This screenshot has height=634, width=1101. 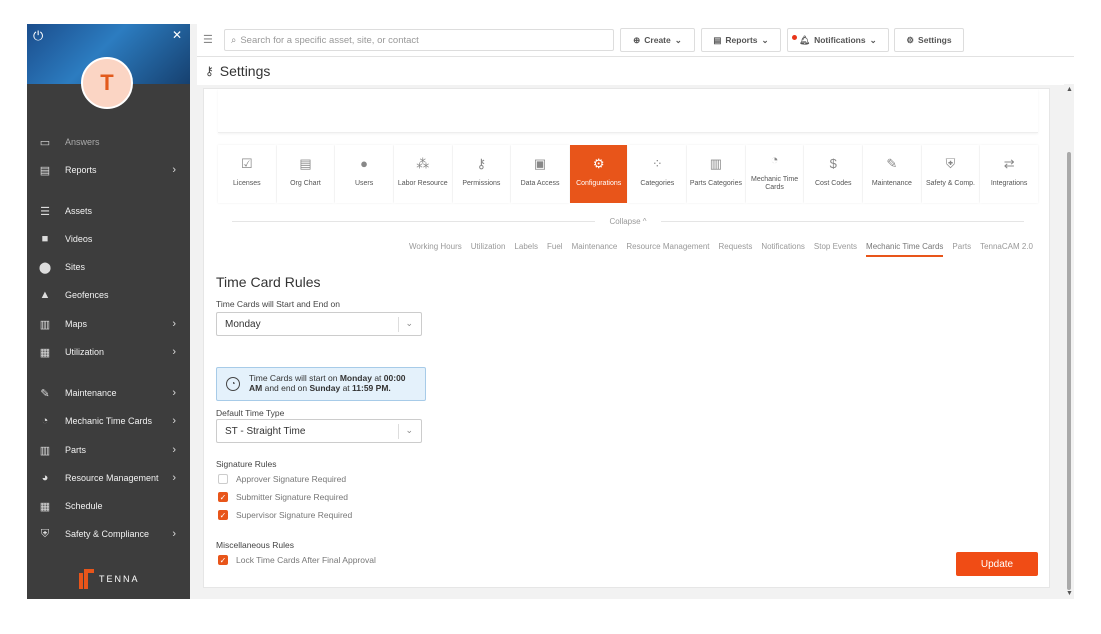 What do you see at coordinates (598, 174) in the screenshot?
I see `tab-configurations: ⚙ Configurations` at bounding box center [598, 174].